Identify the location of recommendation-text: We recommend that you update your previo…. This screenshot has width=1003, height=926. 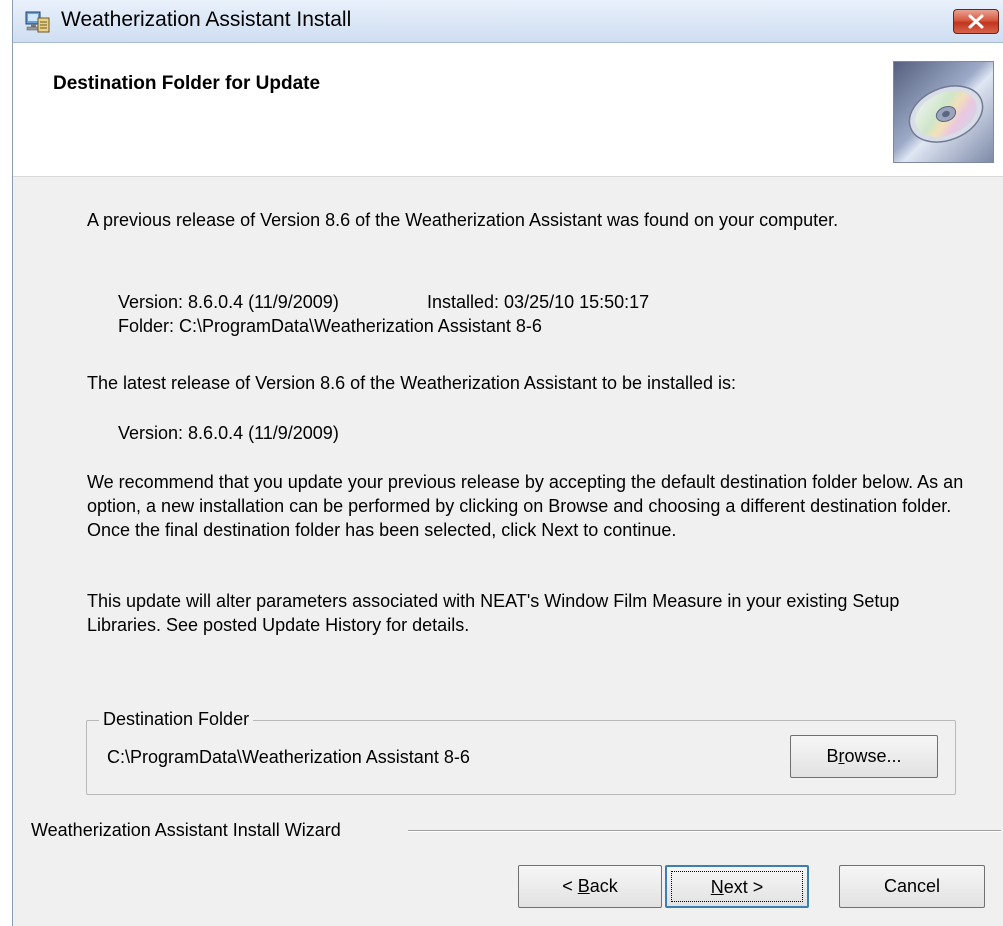
(525, 506).